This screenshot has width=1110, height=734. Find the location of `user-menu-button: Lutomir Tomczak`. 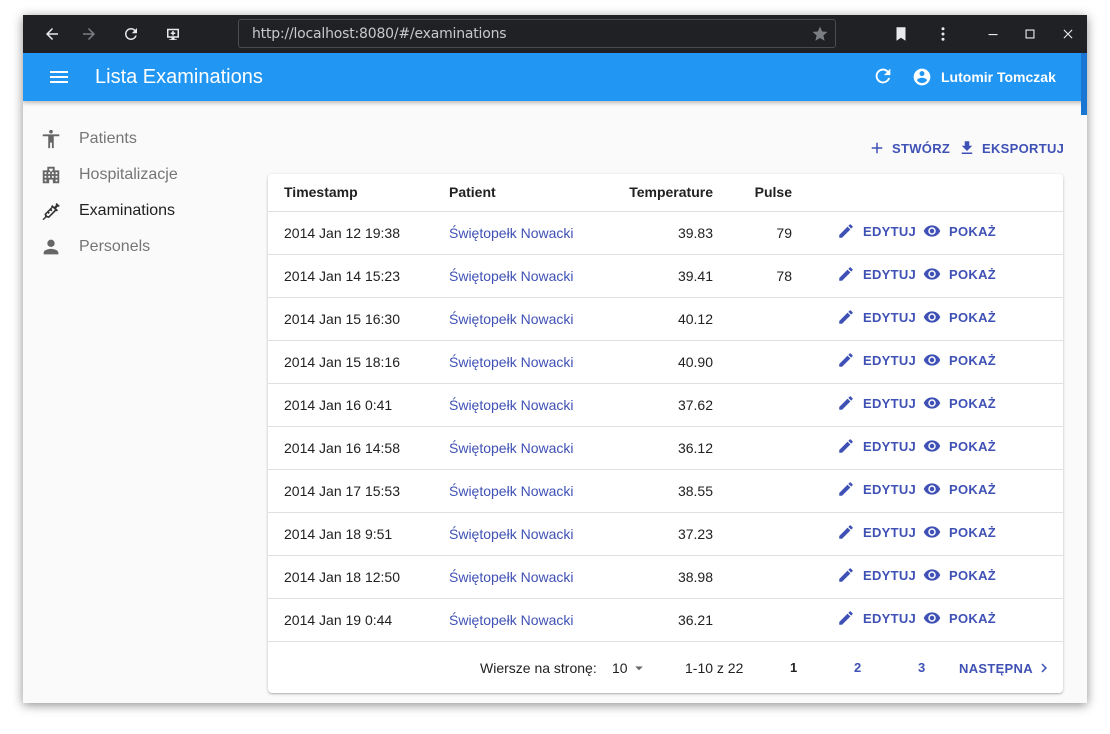

user-menu-button: Lutomir Tomczak is located at coordinates (984, 77).